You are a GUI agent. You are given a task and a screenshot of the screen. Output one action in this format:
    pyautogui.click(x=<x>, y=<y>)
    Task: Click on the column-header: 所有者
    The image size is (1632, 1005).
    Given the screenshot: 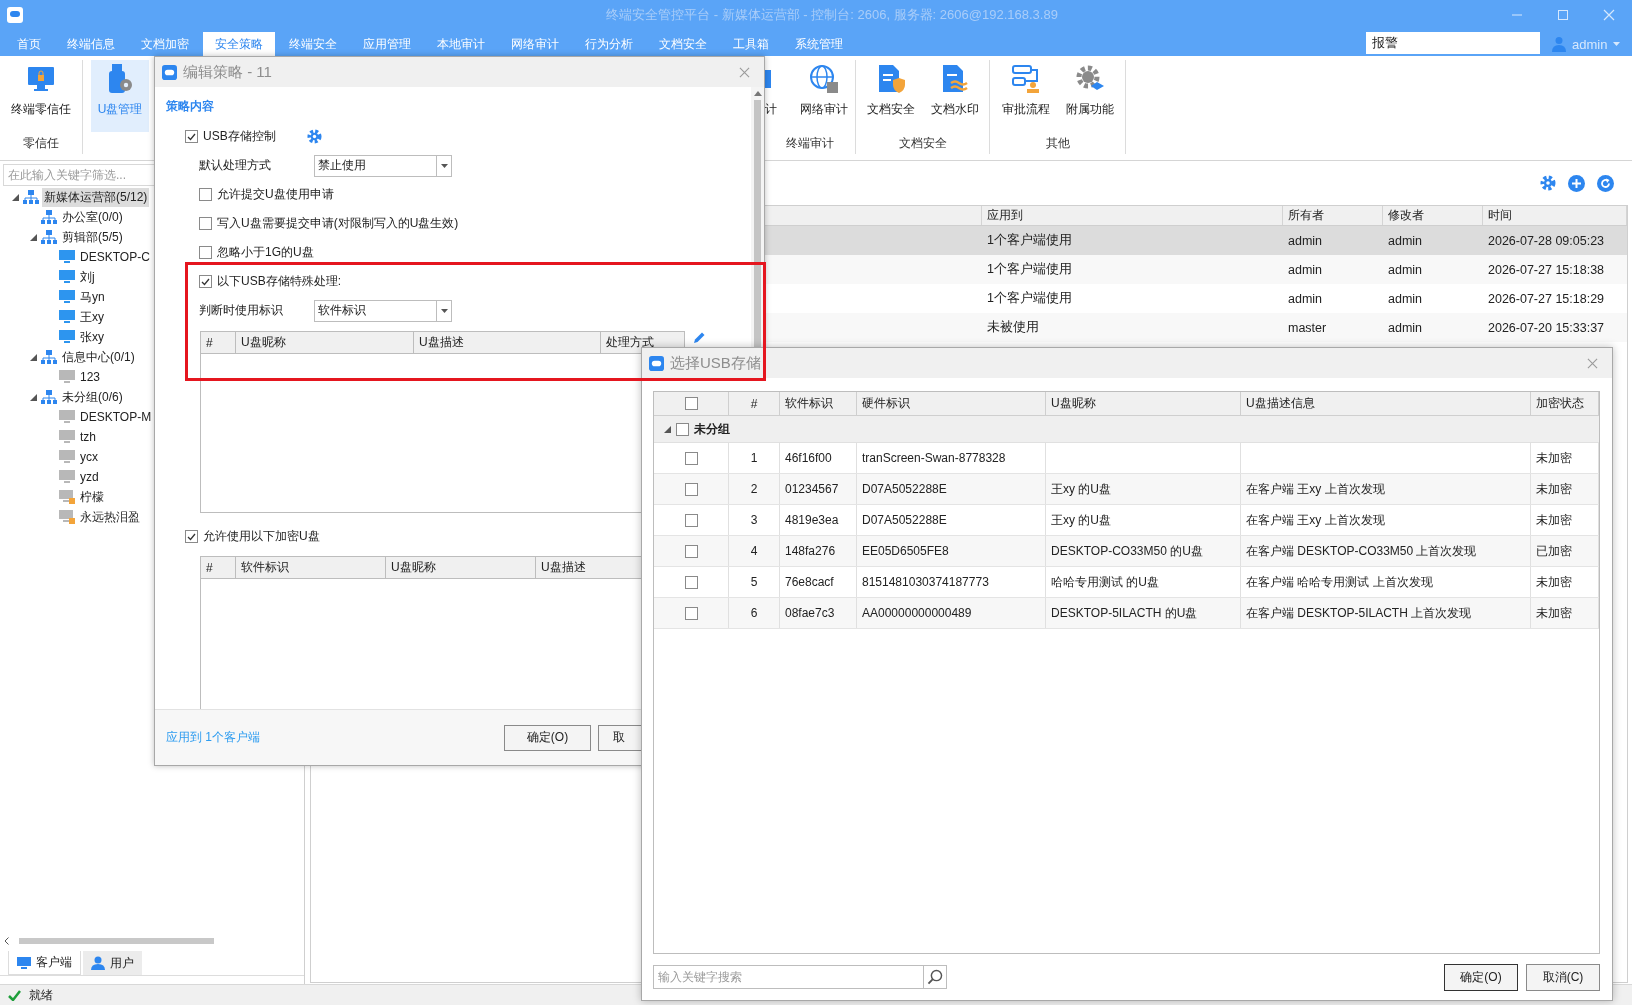 What is the action you would take?
    pyautogui.click(x=1333, y=215)
    